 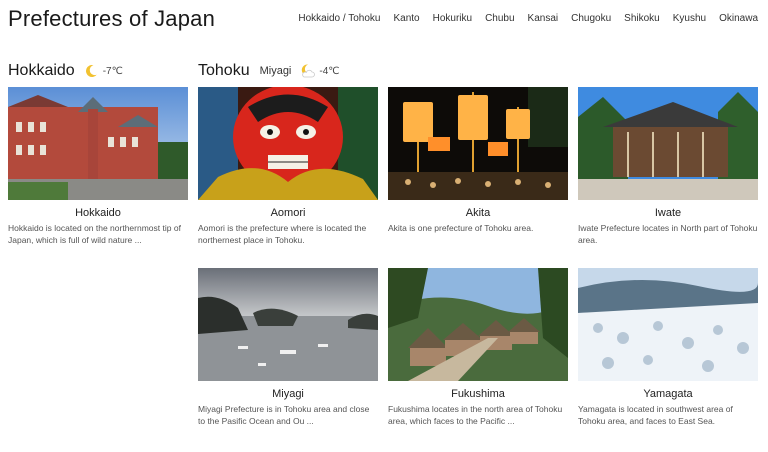 I want to click on miyagi-photo, so click(x=288, y=324).